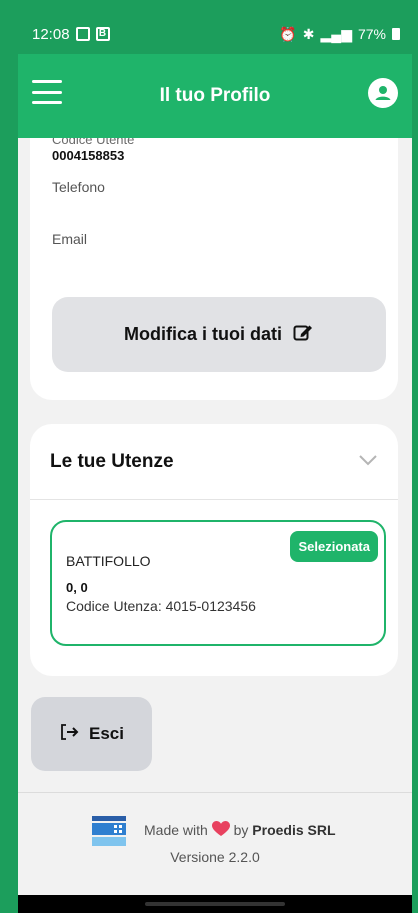  I want to click on status-bar: 12:08 B ⏰ ✱ ▂▄▆ 77%, so click(215, 34).